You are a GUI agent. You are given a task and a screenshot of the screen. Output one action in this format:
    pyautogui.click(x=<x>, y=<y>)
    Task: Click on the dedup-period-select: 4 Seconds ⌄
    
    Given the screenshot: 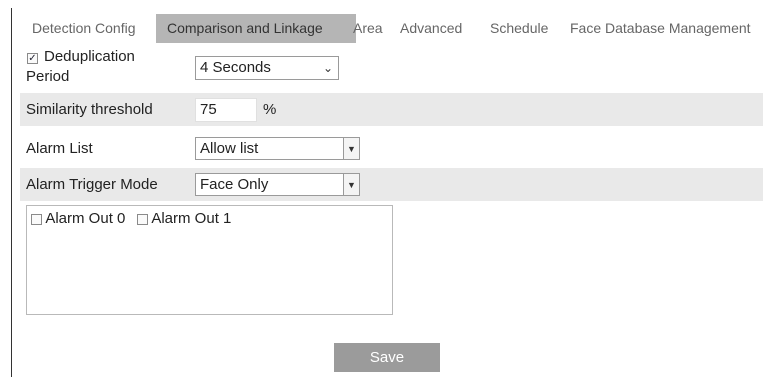 What is the action you would take?
    pyautogui.click(x=267, y=68)
    